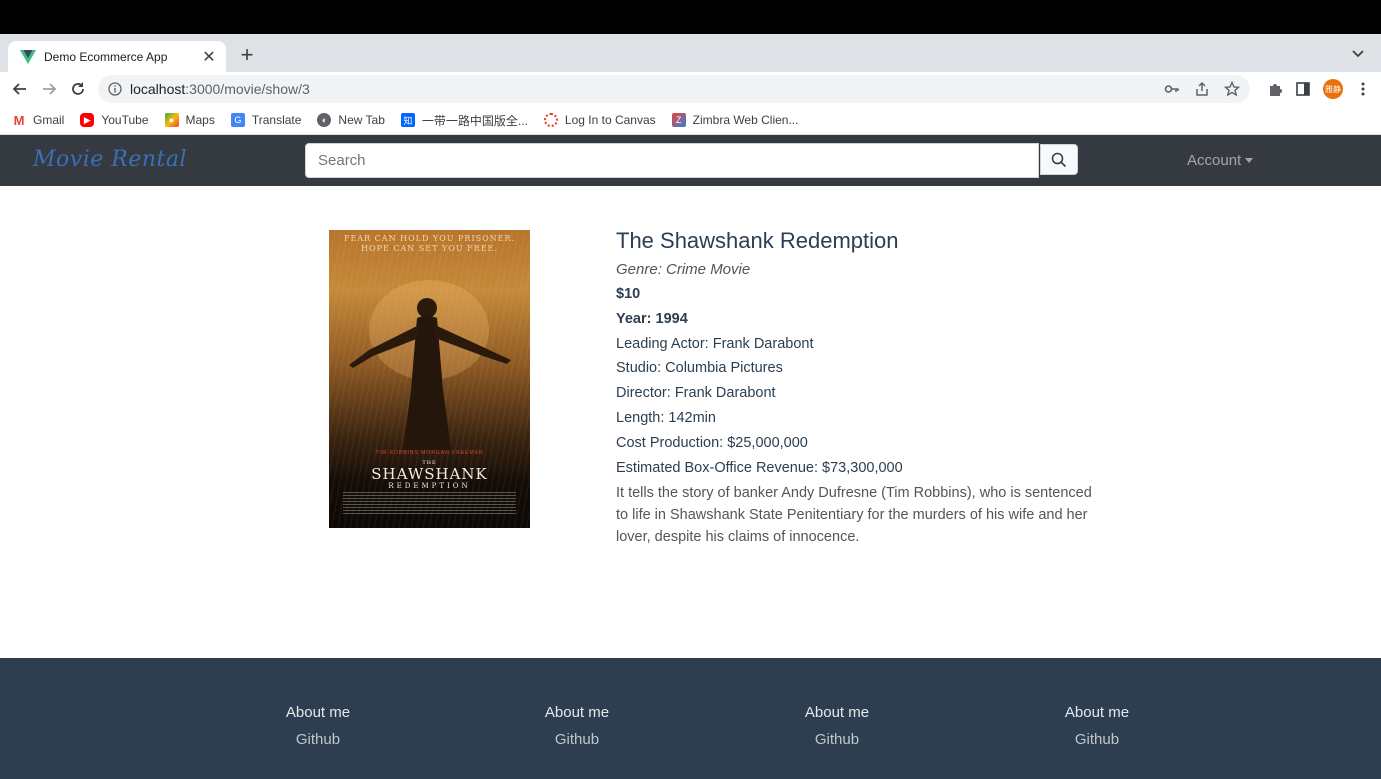  What do you see at coordinates (715, 343) in the screenshot?
I see `movie-leading-actor: Leading Actor: Frank Darabont` at bounding box center [715, 343].